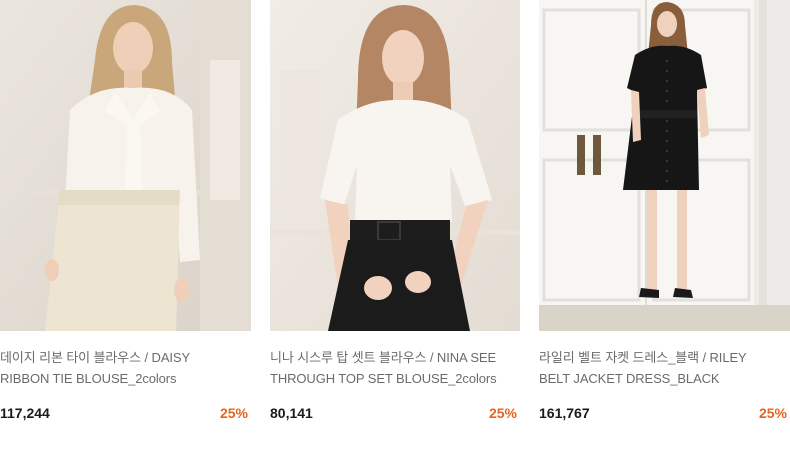  What do you see at coordinates (291, 413) in the screenshot?
I see `product-price: 80,141` at bounding box center [291, 413].